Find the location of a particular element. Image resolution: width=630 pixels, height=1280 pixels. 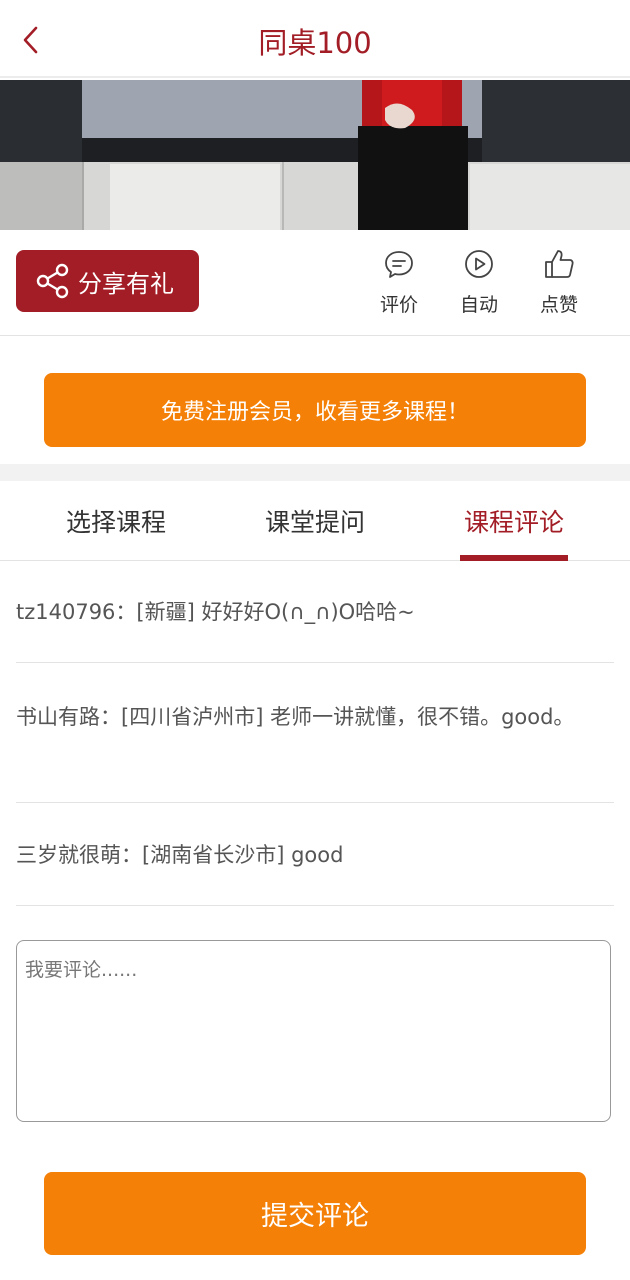

tab-class-questions: 课堂提问 is located at coordinates (315, 521).